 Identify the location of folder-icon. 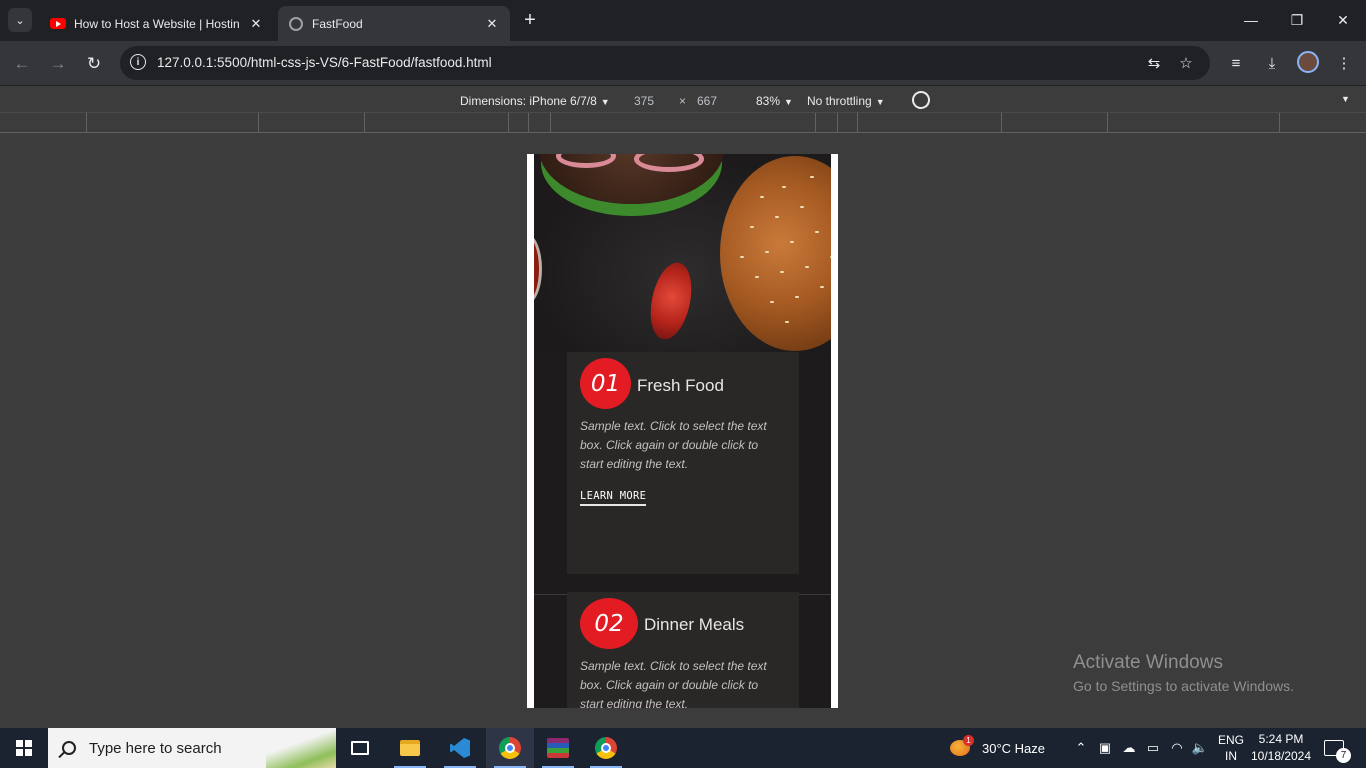
(410, 748).